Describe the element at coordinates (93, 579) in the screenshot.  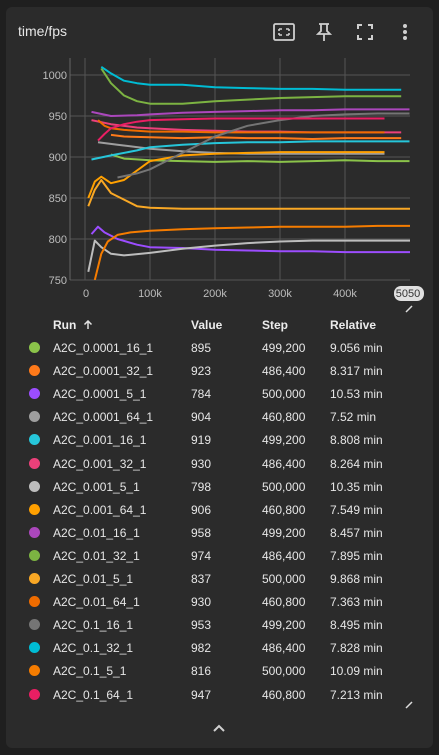
I see `run-name: A2C_0.01_5_1` at that location.